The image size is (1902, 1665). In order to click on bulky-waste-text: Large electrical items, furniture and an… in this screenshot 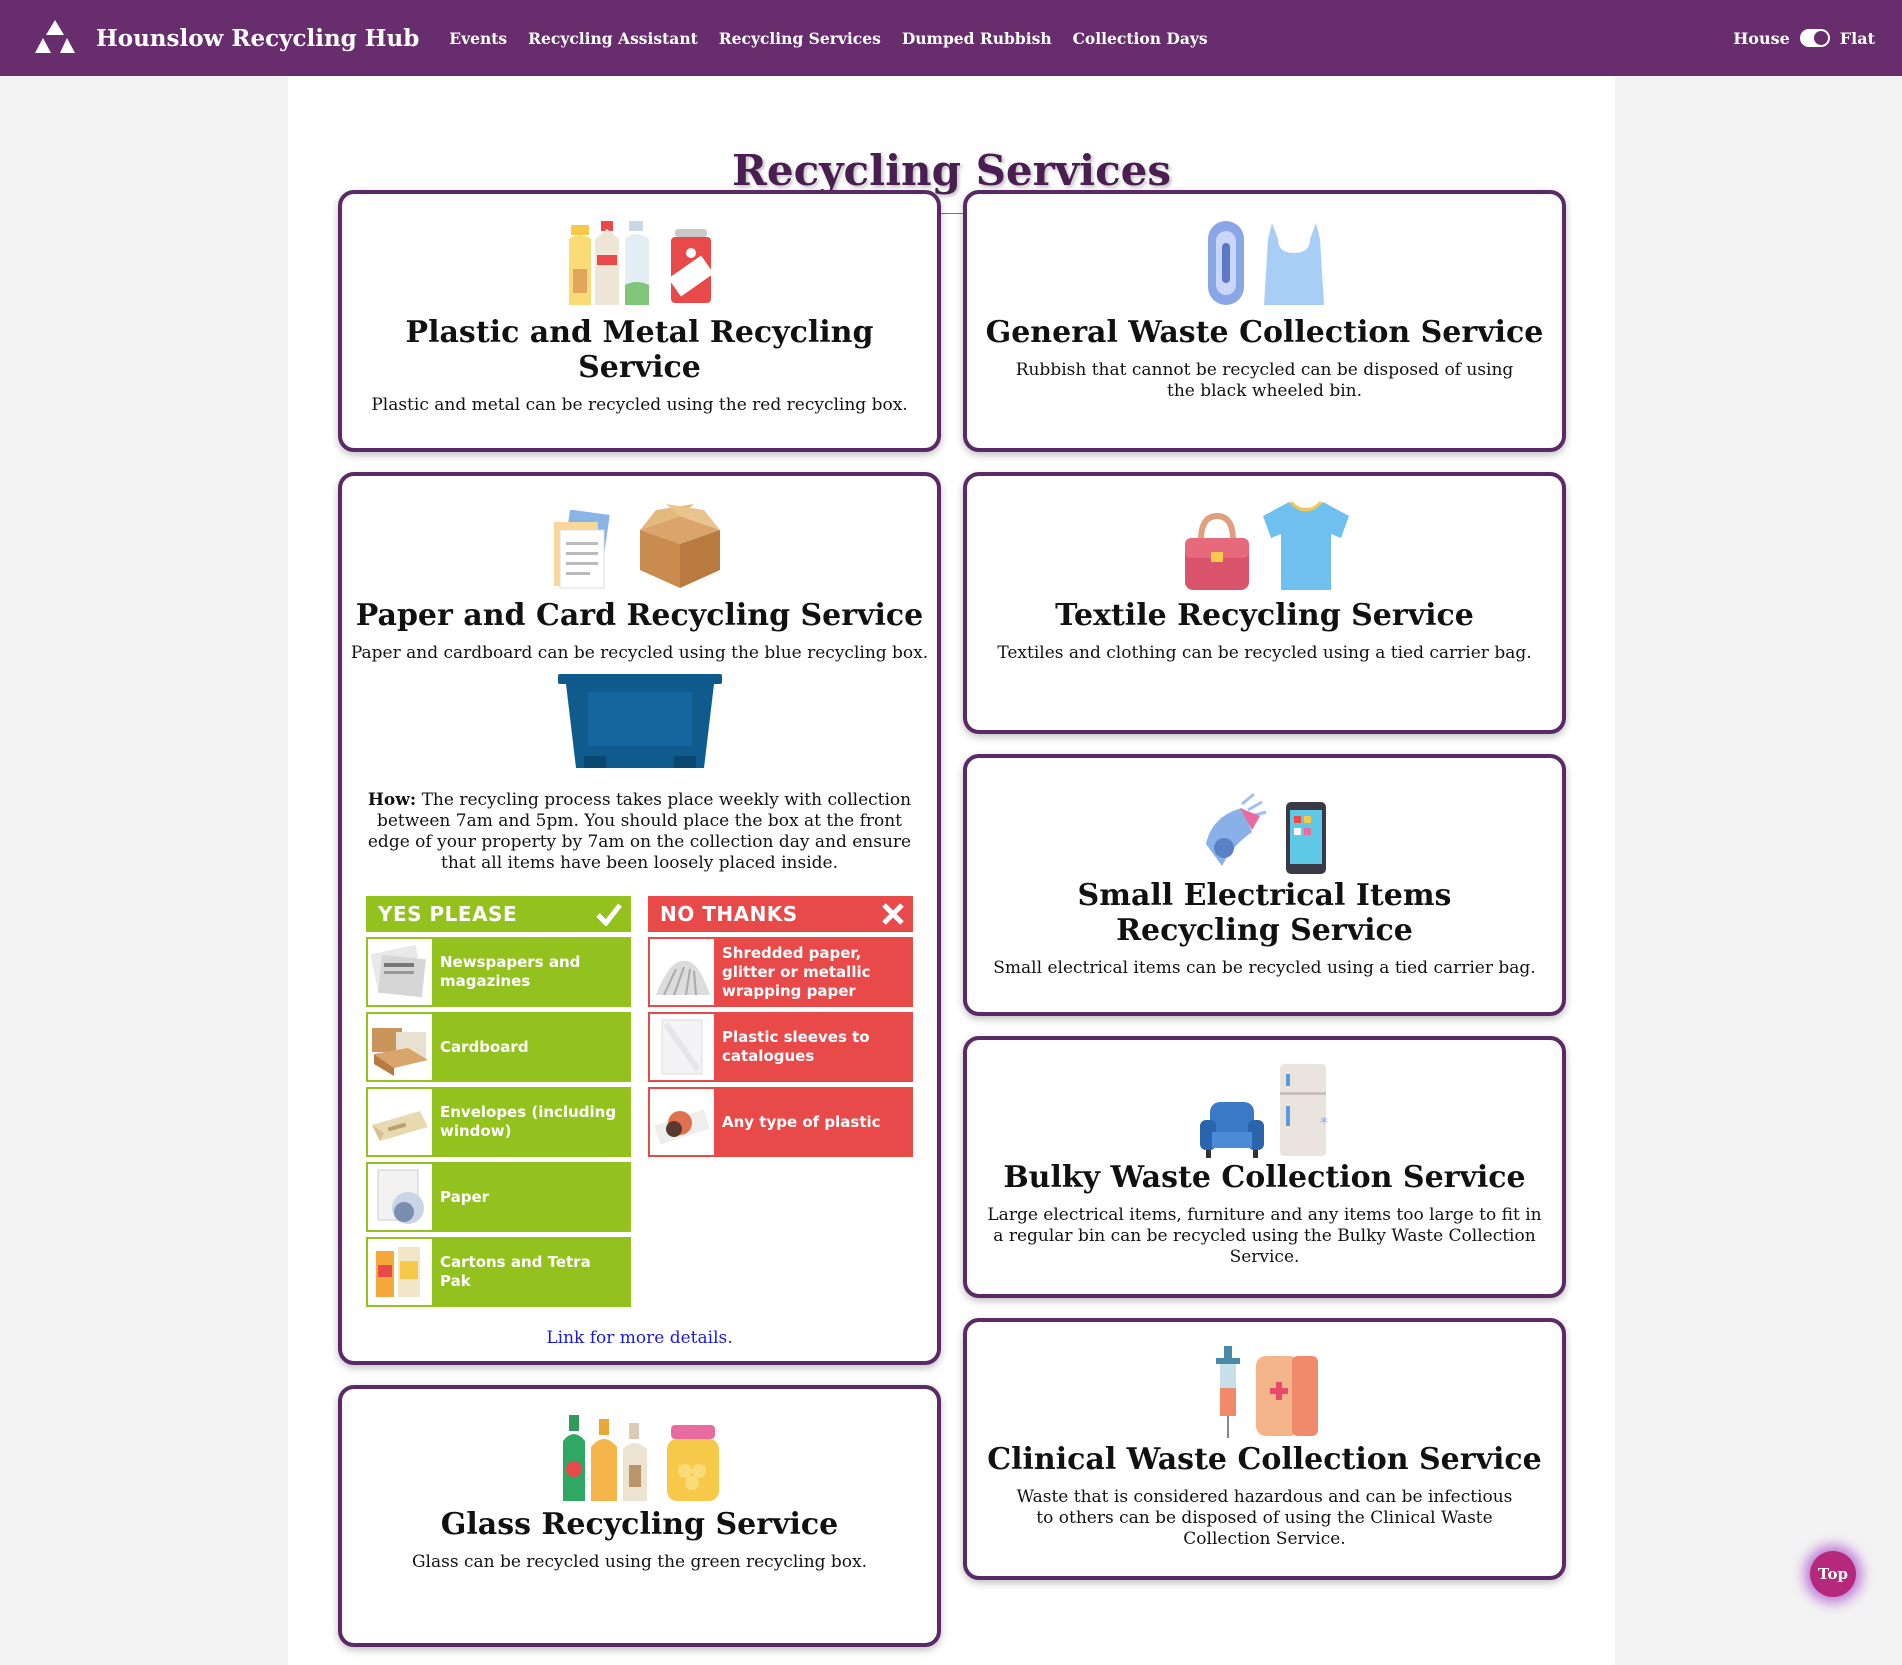, I will do `click(1264, 1236)`.